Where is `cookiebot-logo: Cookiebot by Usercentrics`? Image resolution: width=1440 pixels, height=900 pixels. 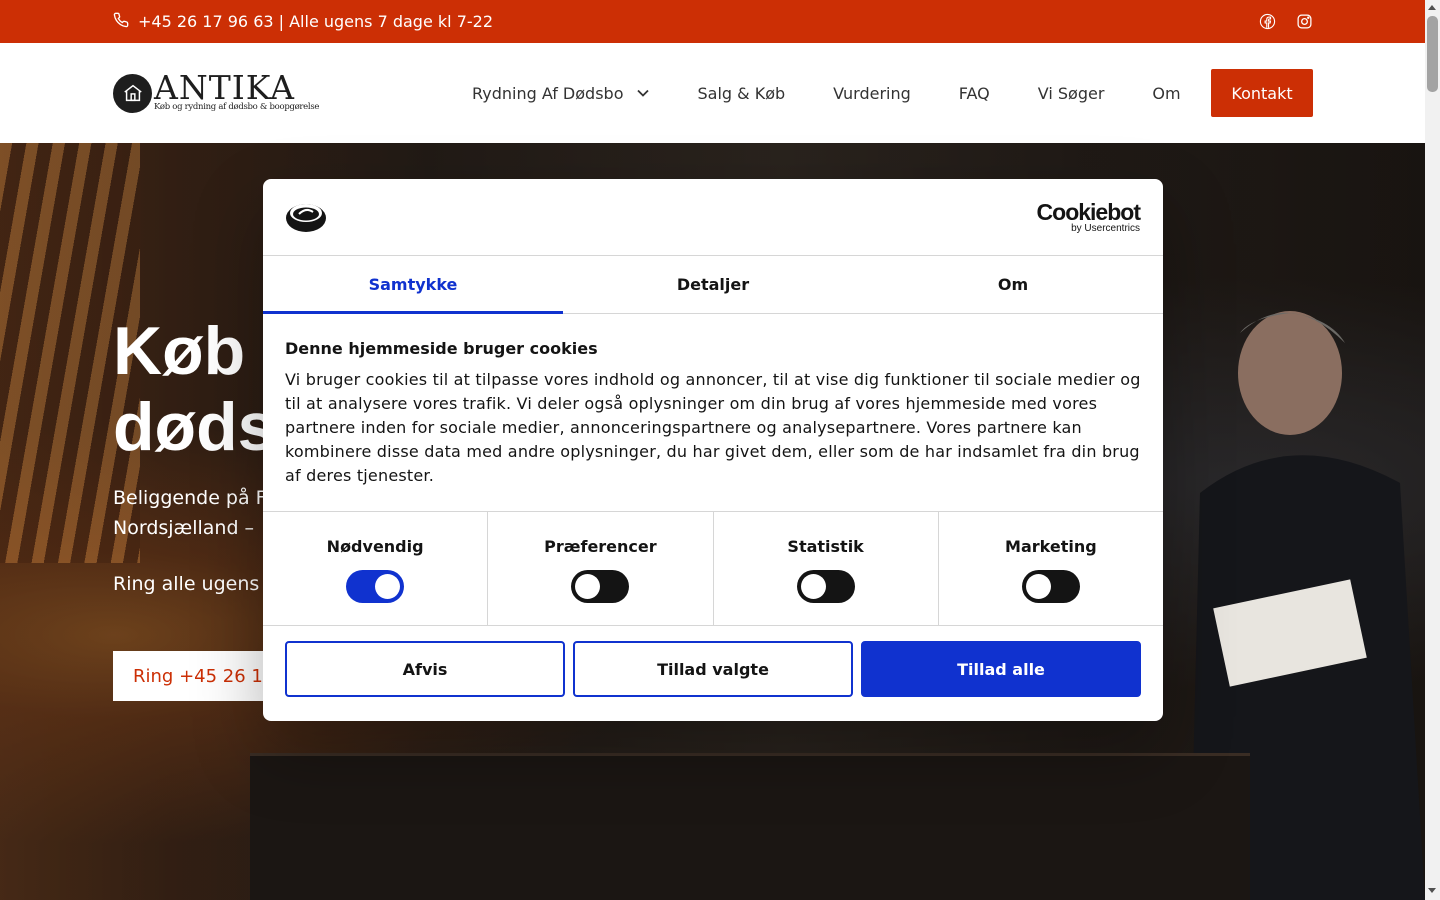 cookiebot-logo: Cookiebot by Usercentrics is located at coordinates (1088, 216).